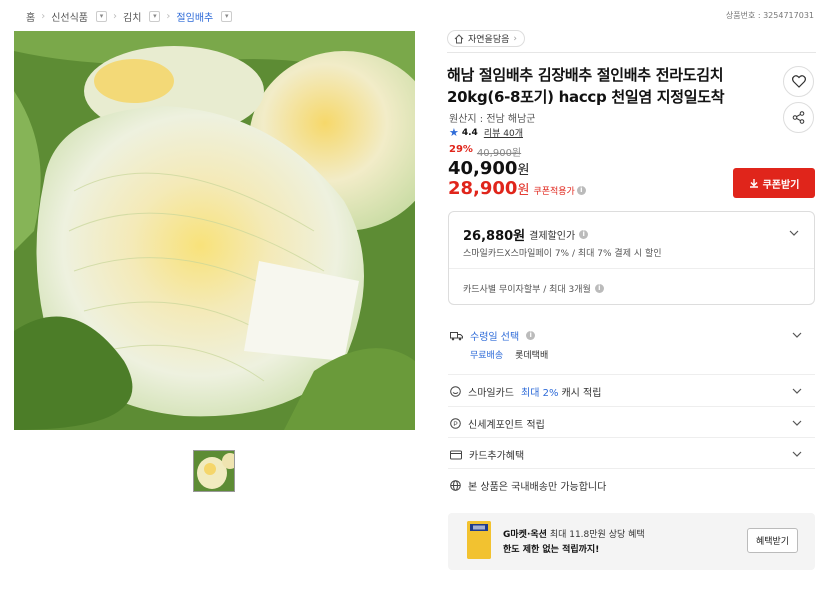 The image size is (835, 600). I want to click on point-icon: P, so click(455, 423).